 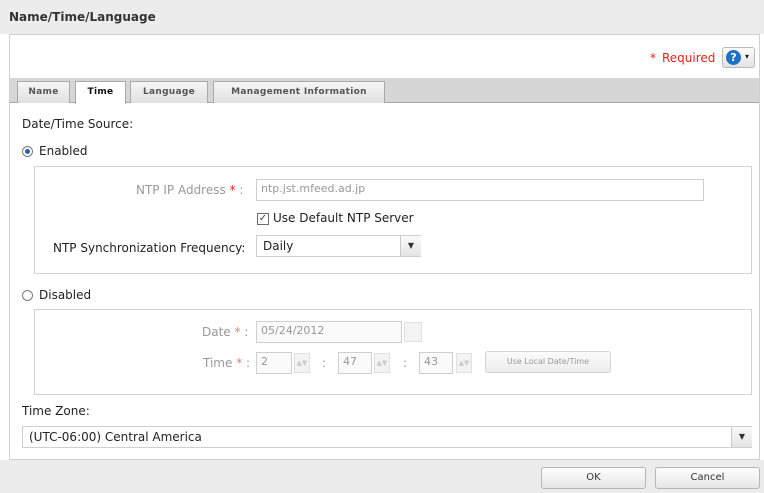 What do you see at coordinates (263, 219) in the screenshot?
I see `use-default-ntp-checkbox: ✓` at bounding box center [263, 219].